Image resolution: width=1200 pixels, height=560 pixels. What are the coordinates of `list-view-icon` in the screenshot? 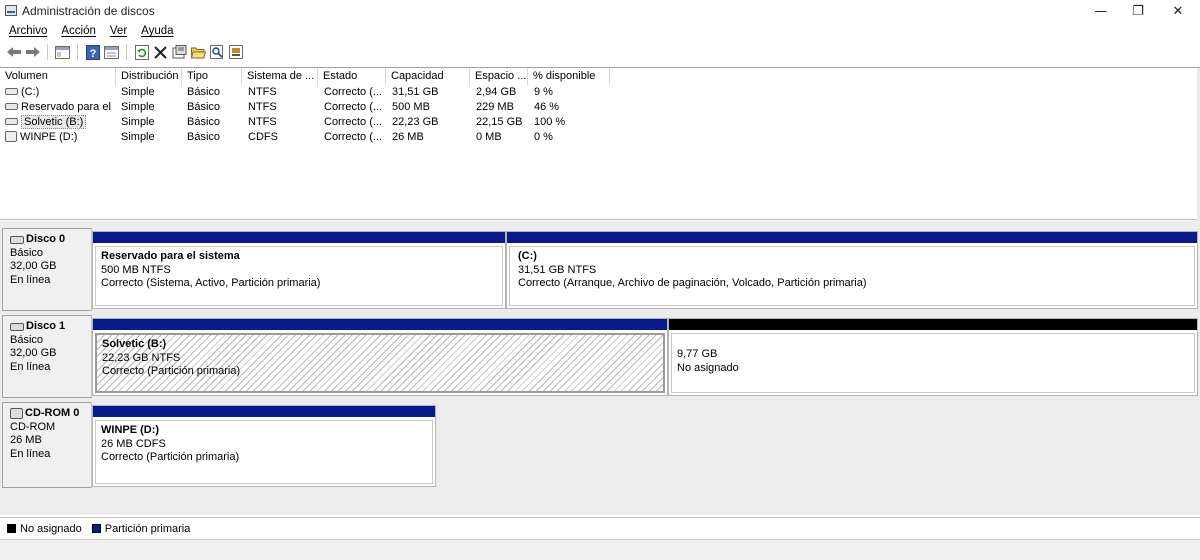 It's located at (111, 52).